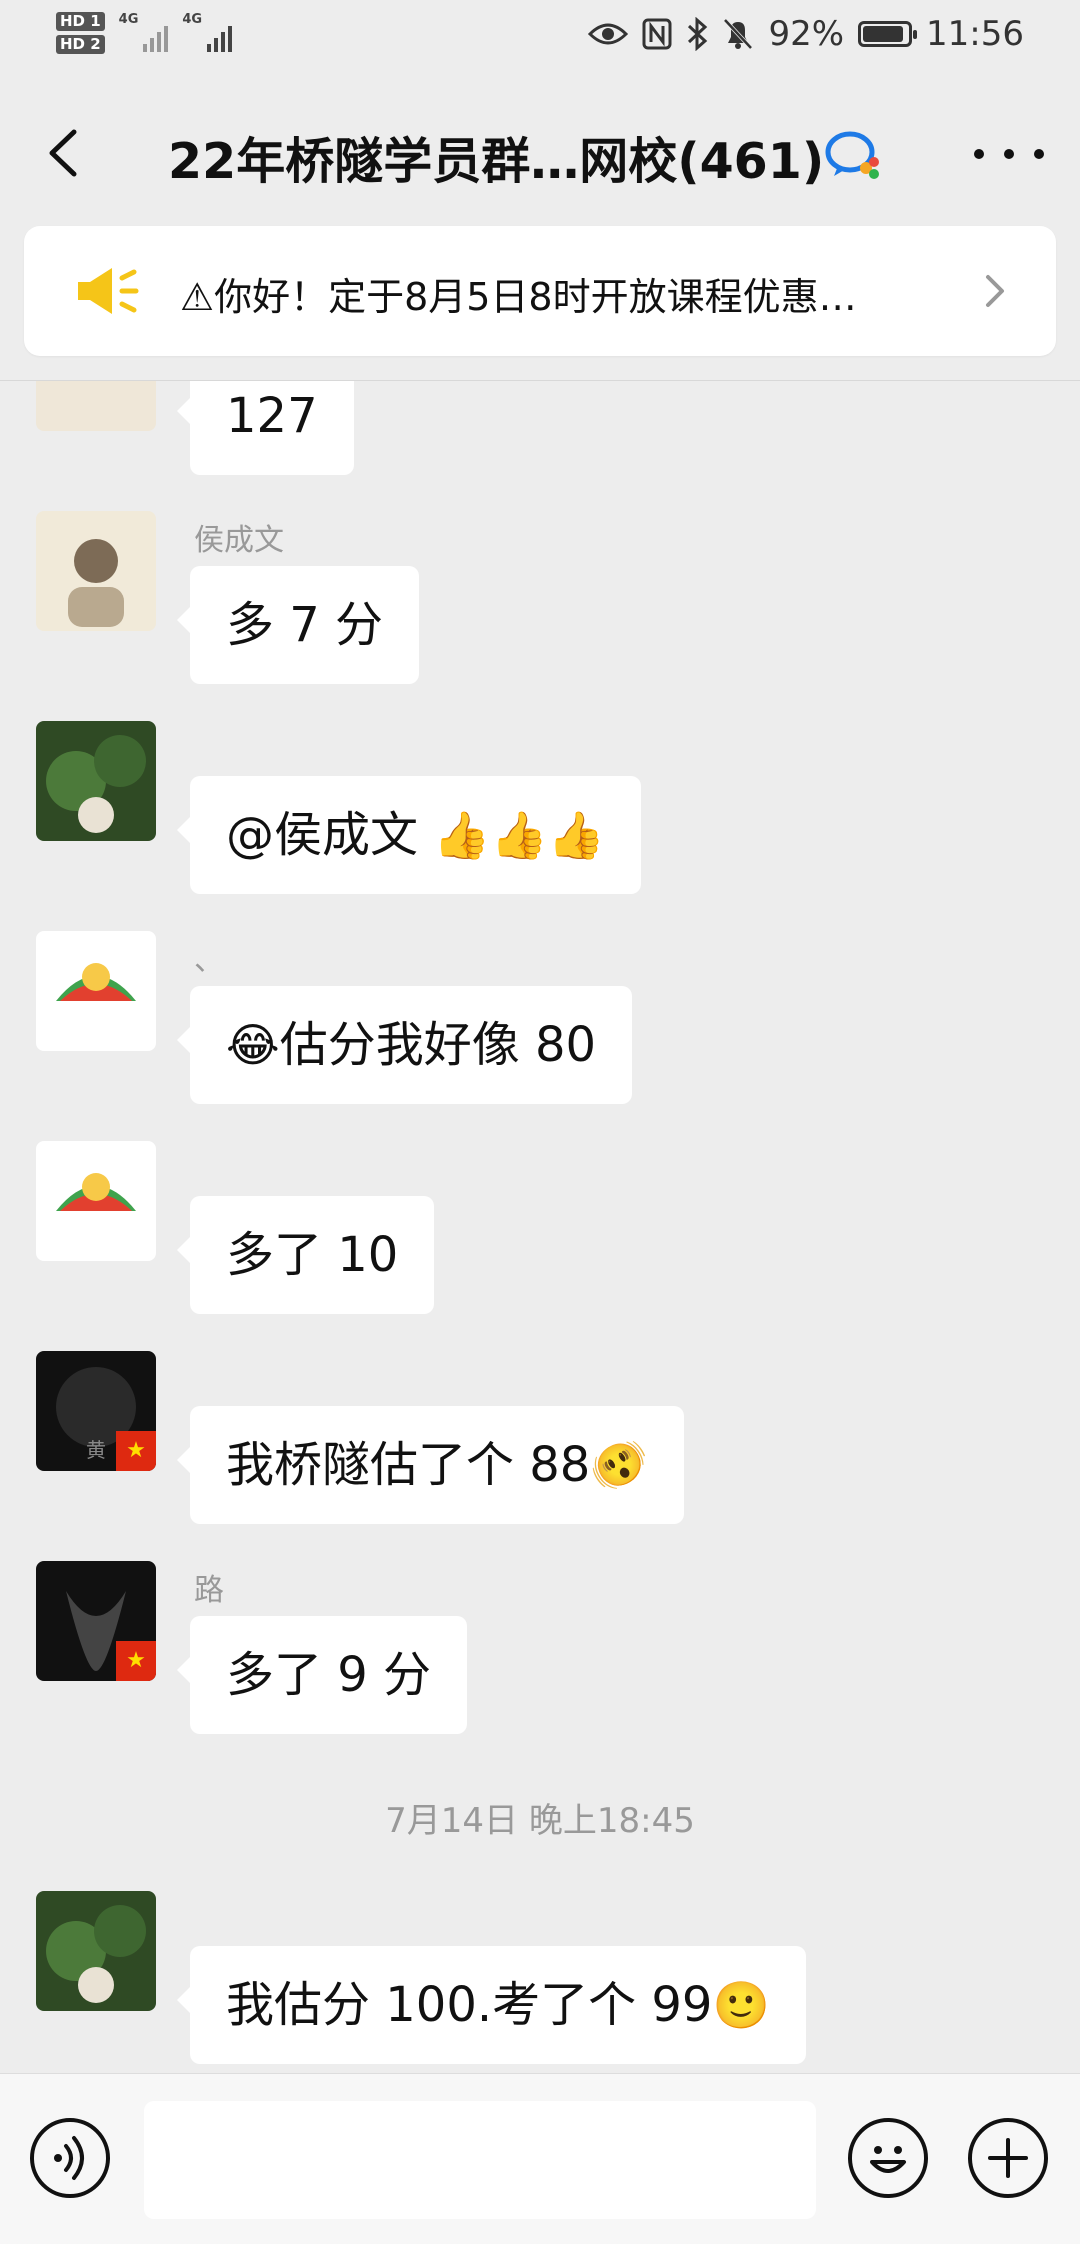  What do you see at coordinates (469, 2005) in the screenshot?
I see `message-text: 我估分 100.考了个 99` at bounding box center [469, 2005].